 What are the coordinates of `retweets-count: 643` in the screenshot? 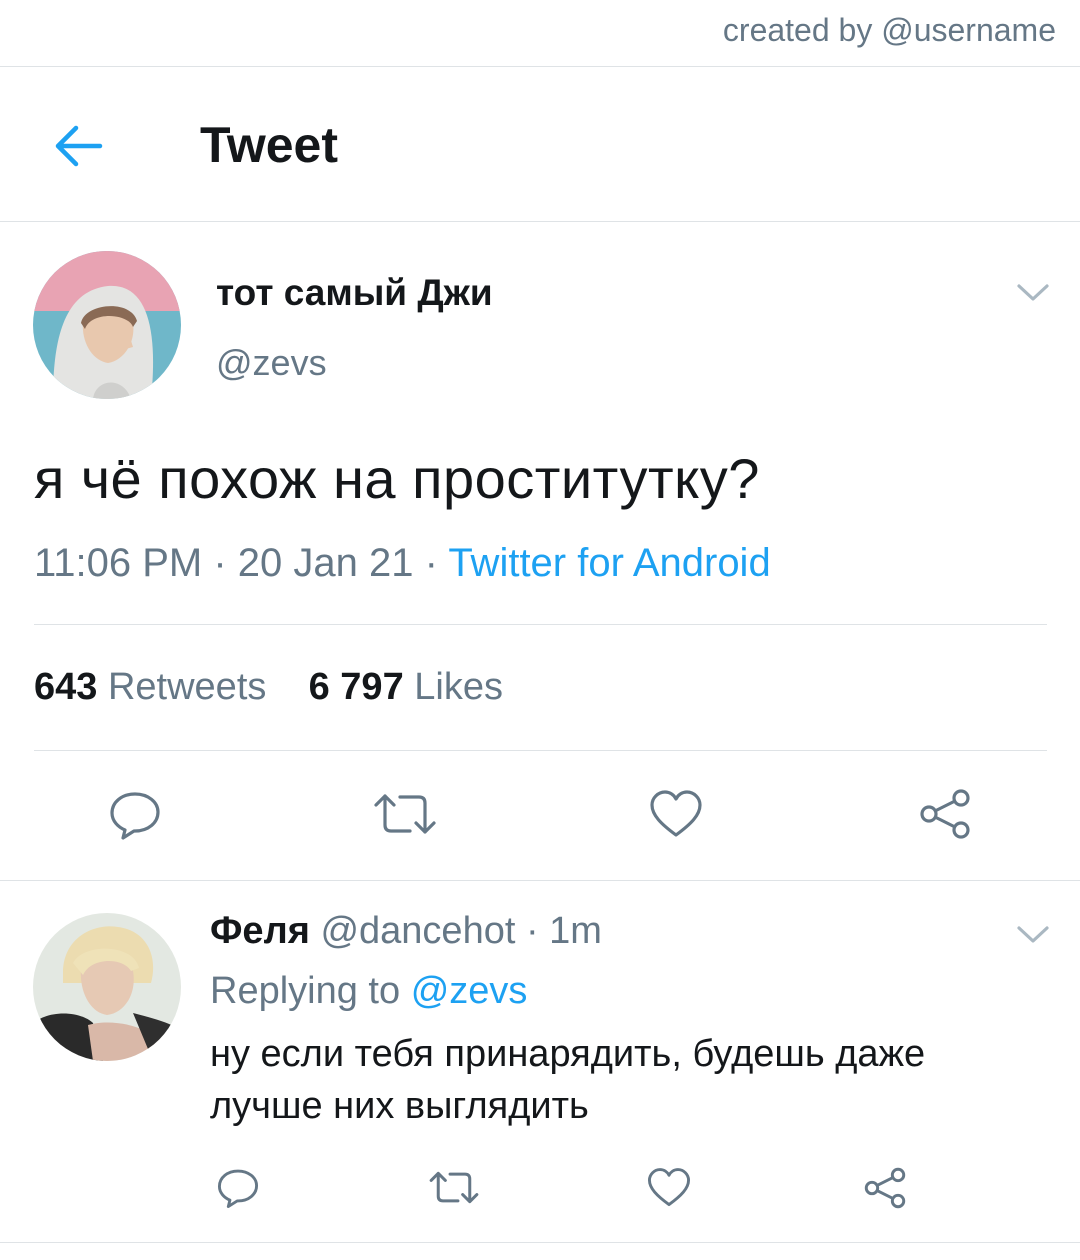 It's located at (66, 687).